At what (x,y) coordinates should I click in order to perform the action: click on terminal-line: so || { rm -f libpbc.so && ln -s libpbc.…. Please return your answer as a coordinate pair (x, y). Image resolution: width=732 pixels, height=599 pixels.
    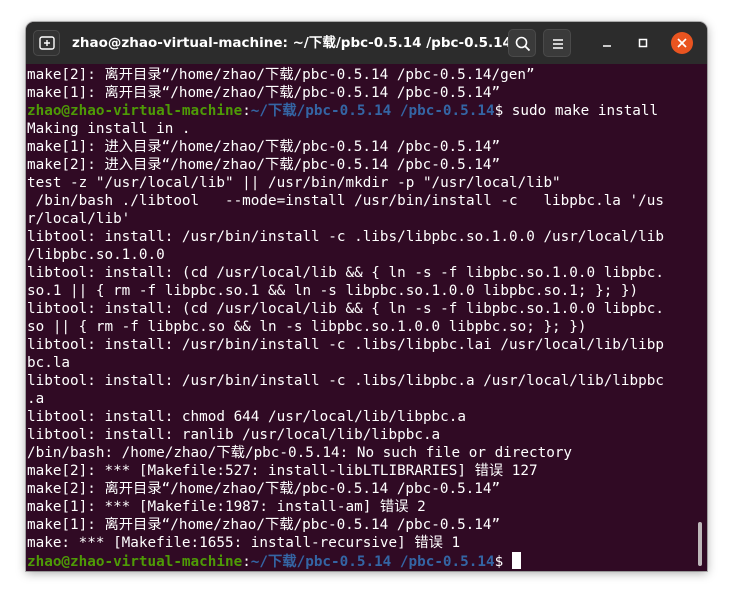
    Looking at the image, I should click on (307, 327).